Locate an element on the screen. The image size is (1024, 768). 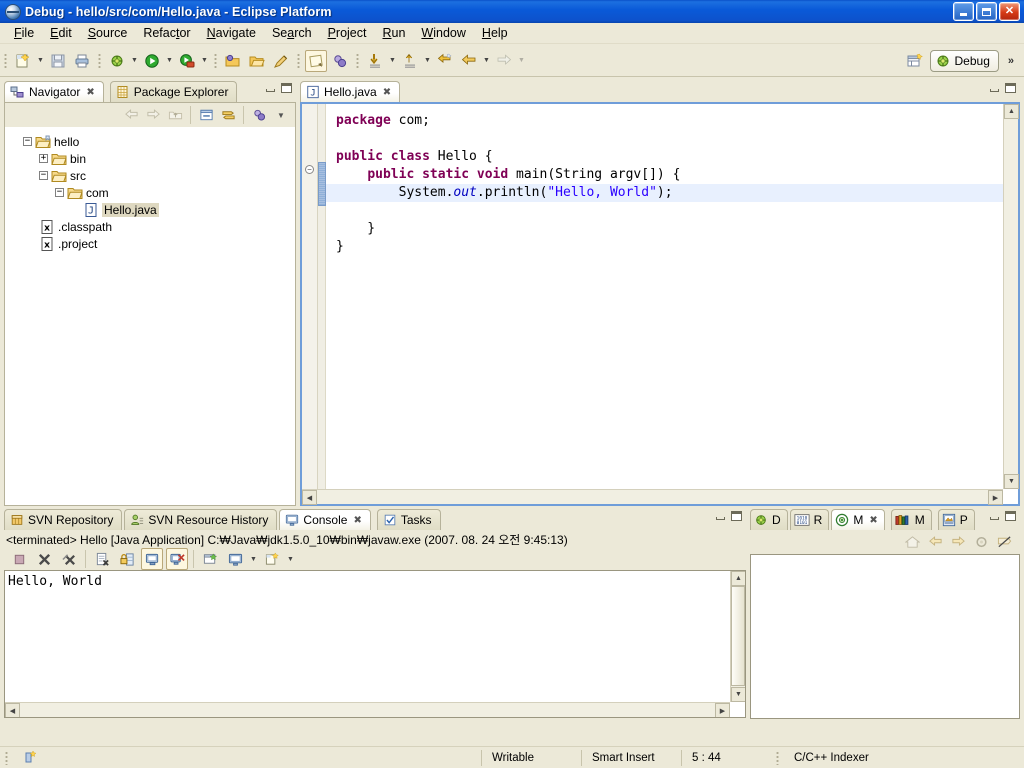
debug-icon is located at coordinates (117, 61).